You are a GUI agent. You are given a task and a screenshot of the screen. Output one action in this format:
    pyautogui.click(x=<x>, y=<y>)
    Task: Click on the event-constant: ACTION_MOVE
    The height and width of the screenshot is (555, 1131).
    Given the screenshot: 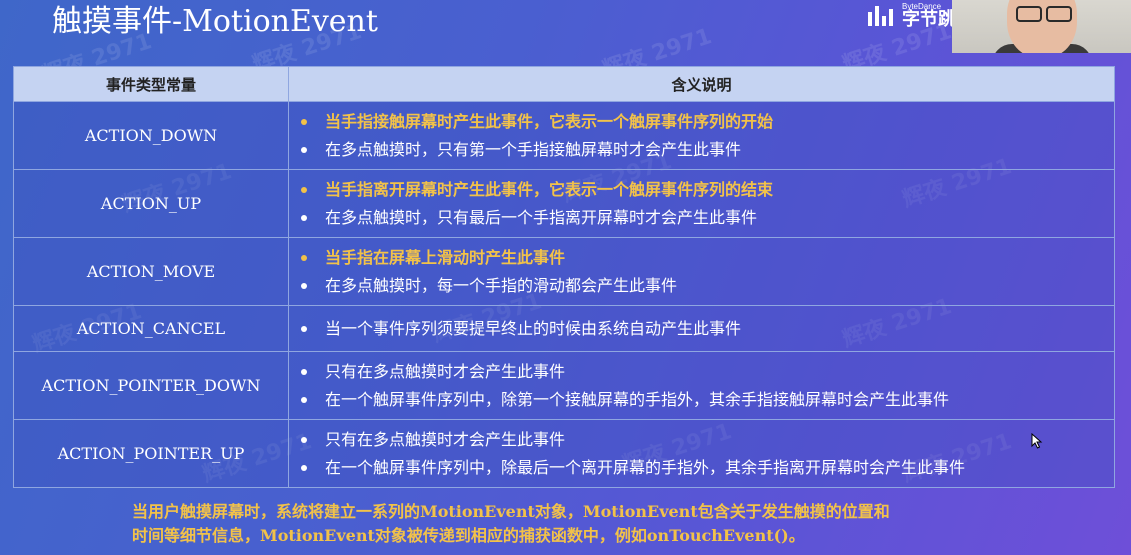 What is the action you would take?
    pyautogui.click(x=151, y=271)
    